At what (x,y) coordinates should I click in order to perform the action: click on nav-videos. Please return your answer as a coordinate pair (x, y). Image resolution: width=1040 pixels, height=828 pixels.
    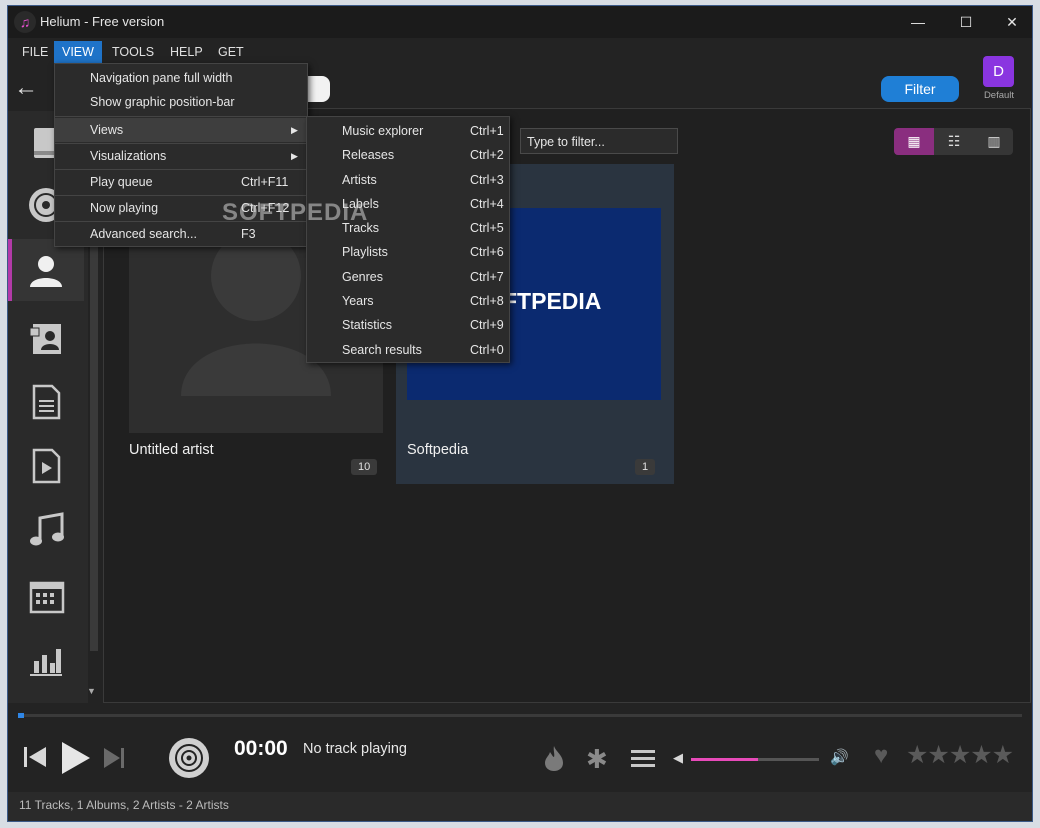
    Looking at the image, I should click on (46, 465).